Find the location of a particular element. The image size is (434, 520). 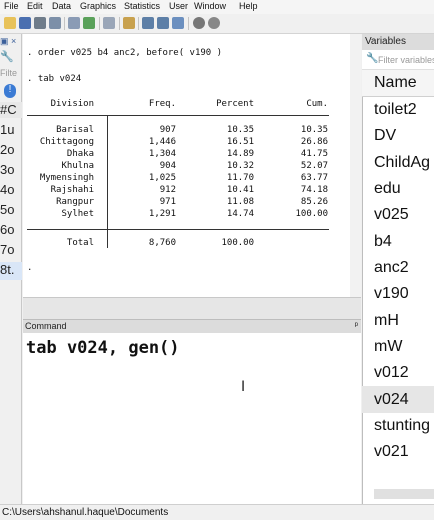

variable-item: b4 is located at coordinates (383, 242).